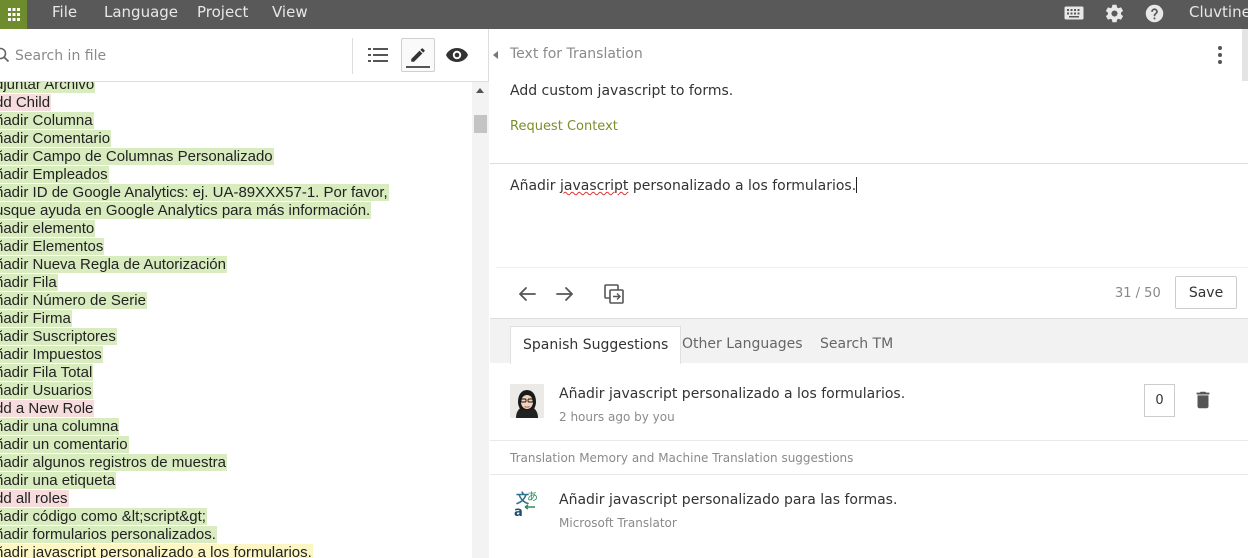  Describe the element at coordinates (290, 14) in the screenshot. I see `menu-view: View` at that location.